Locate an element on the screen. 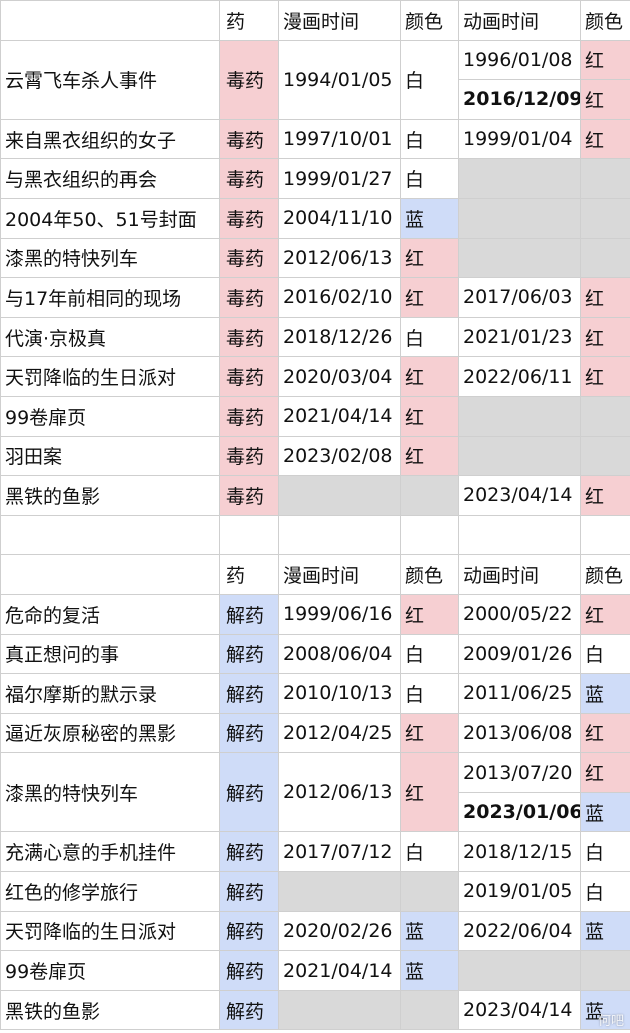  anime-date-cell: 2000/05/22 is located at coordinates (519, 614).